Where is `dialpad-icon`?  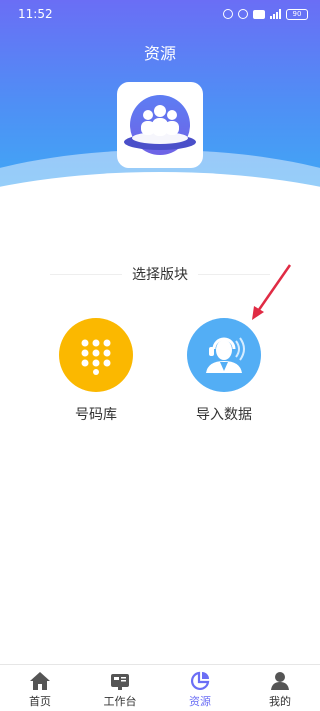
dialpad-icon is located at coordinates (96, 357).